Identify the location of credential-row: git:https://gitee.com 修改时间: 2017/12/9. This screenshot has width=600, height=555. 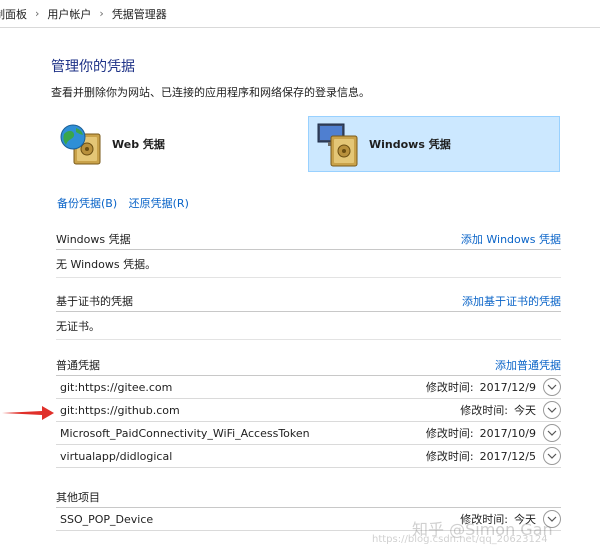
(308, 387).